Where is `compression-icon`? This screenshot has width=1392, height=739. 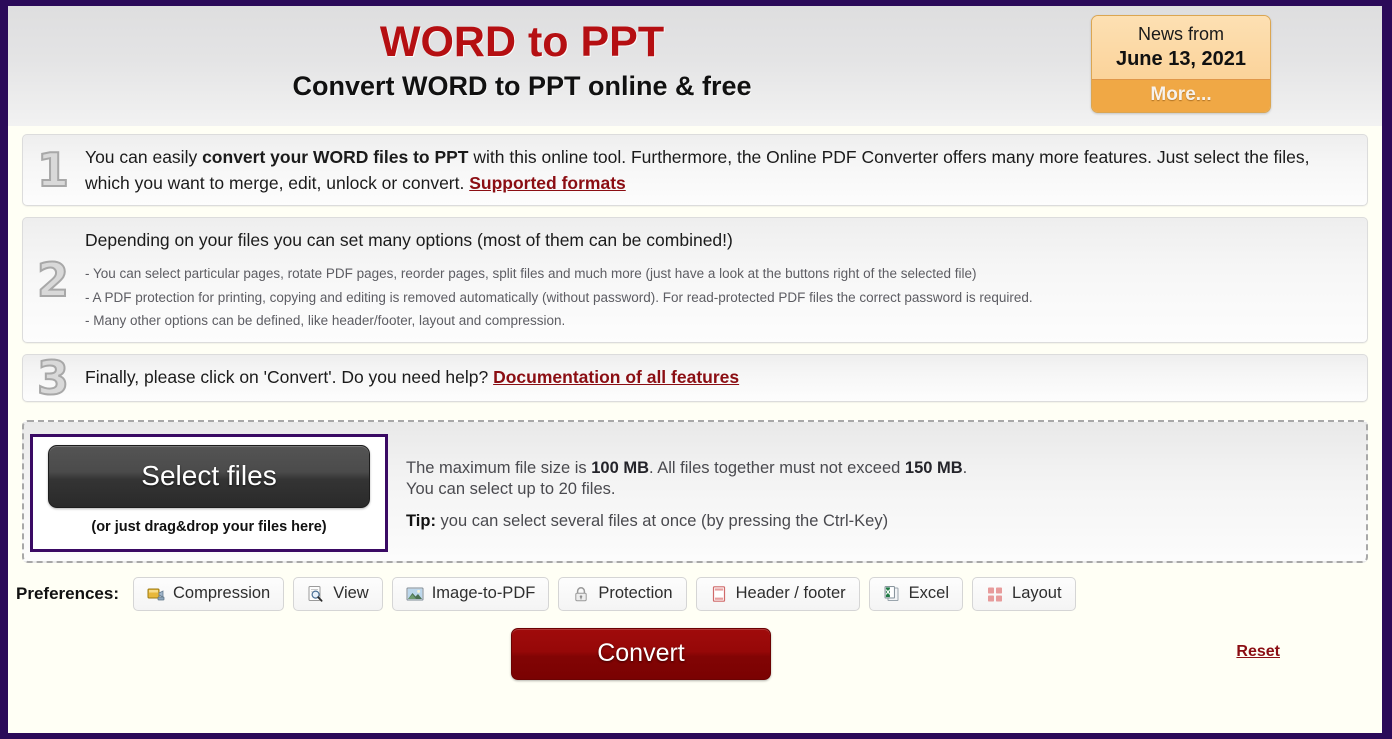
compression-icon is located at coordinates (156, 594).